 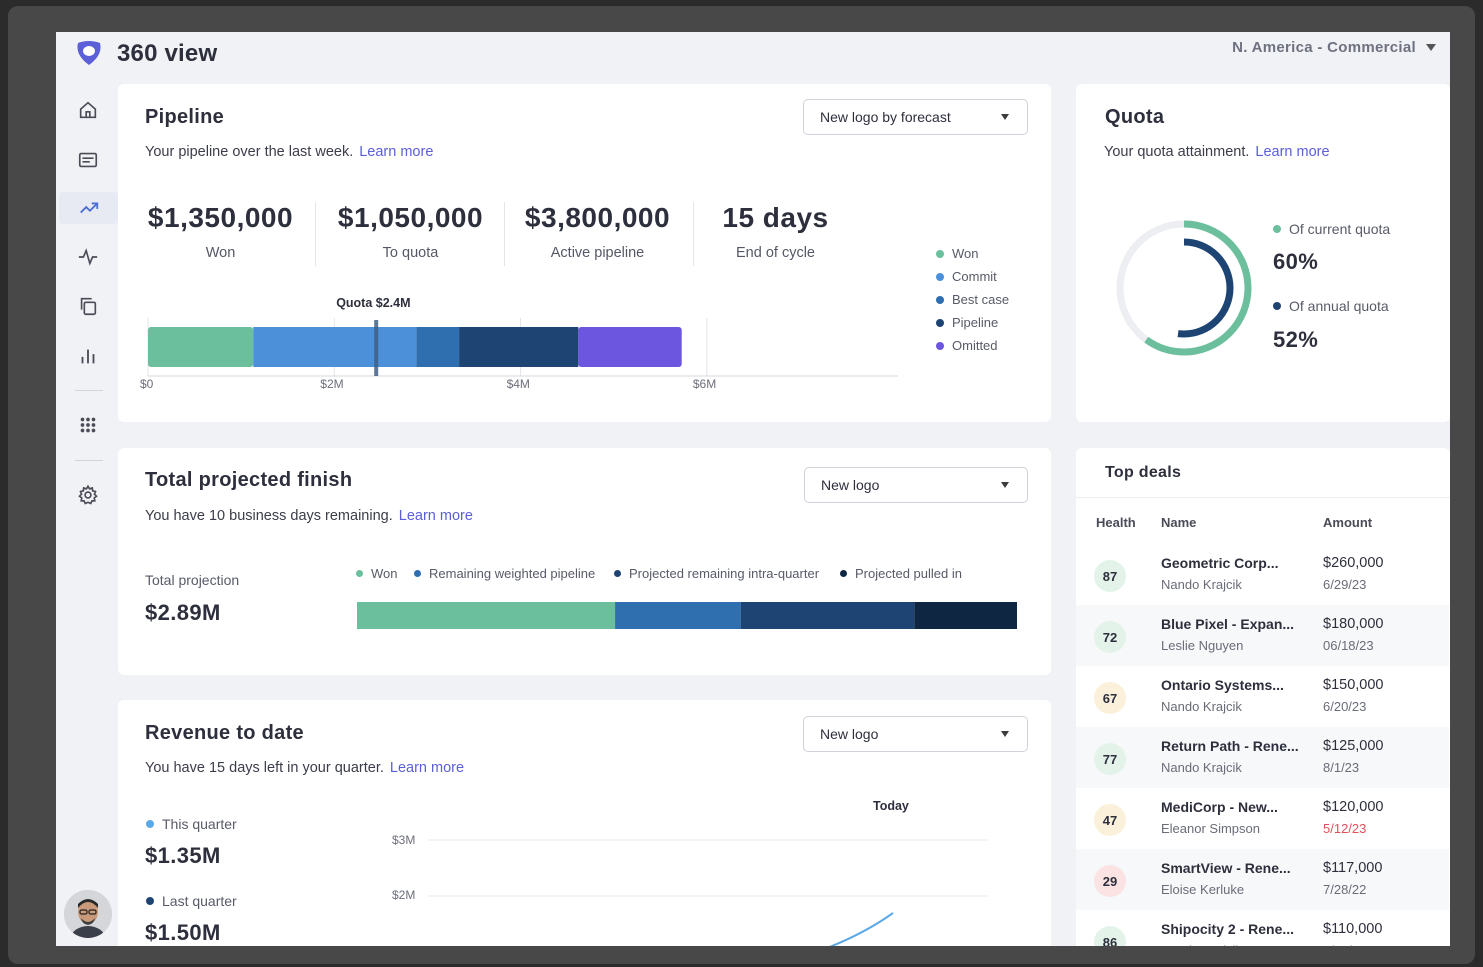 I want to click on column-header-health: Health, so click(x=1116, y=522).